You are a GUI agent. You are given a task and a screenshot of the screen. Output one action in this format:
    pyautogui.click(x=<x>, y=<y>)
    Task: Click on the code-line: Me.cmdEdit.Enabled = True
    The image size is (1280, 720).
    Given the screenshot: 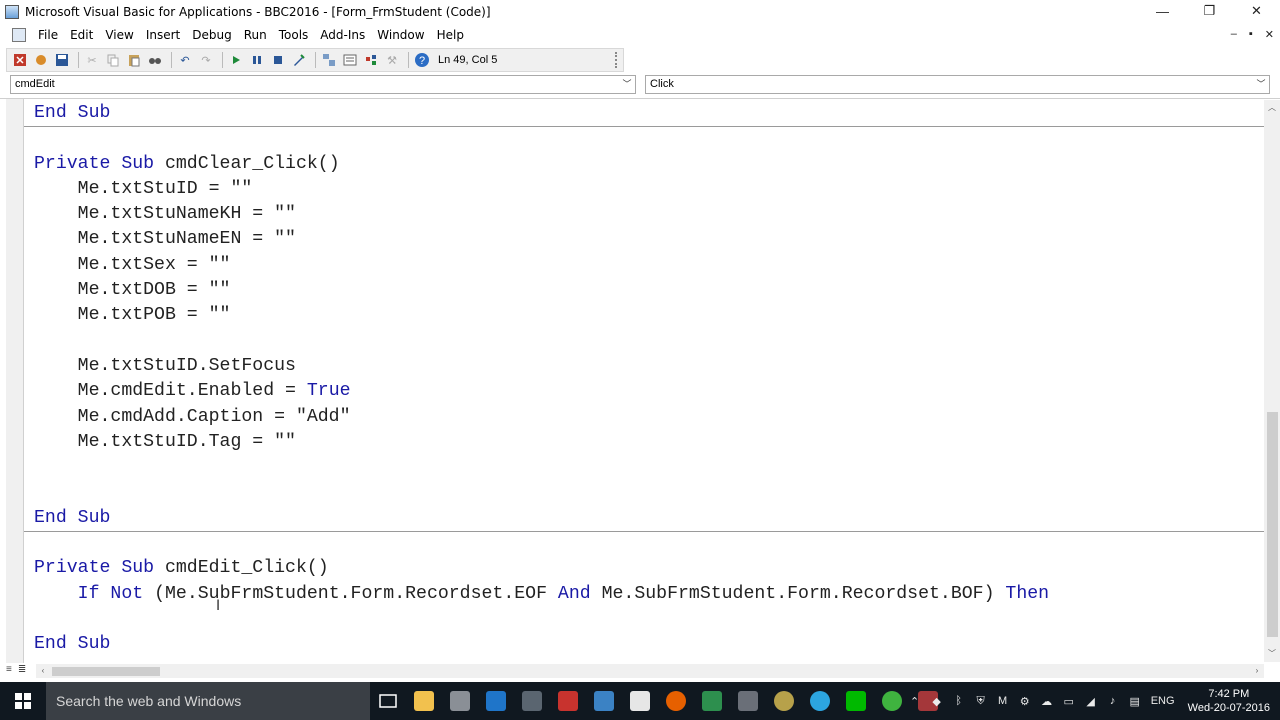 What is the action you would take?
    pyautogui.click(x=647, y=391)
    